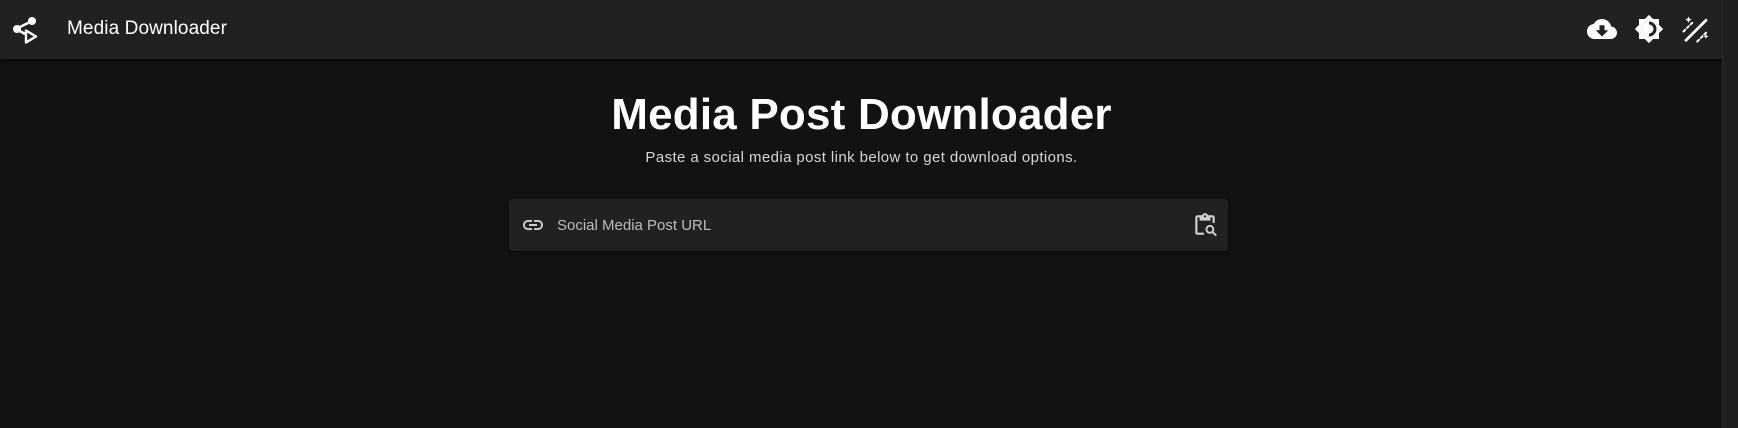 The width and height of the screenshot is (1738, 428). Describe the element at coordinates (861, 114) in the screenshot. I see `page-title: Media Post Downloader` at that location.